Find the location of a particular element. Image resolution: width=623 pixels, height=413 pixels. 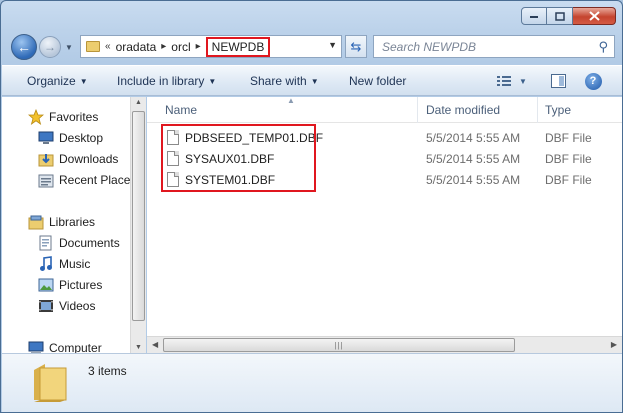

chevron-up-icon: ▲ is located at coordinates (138, 102).